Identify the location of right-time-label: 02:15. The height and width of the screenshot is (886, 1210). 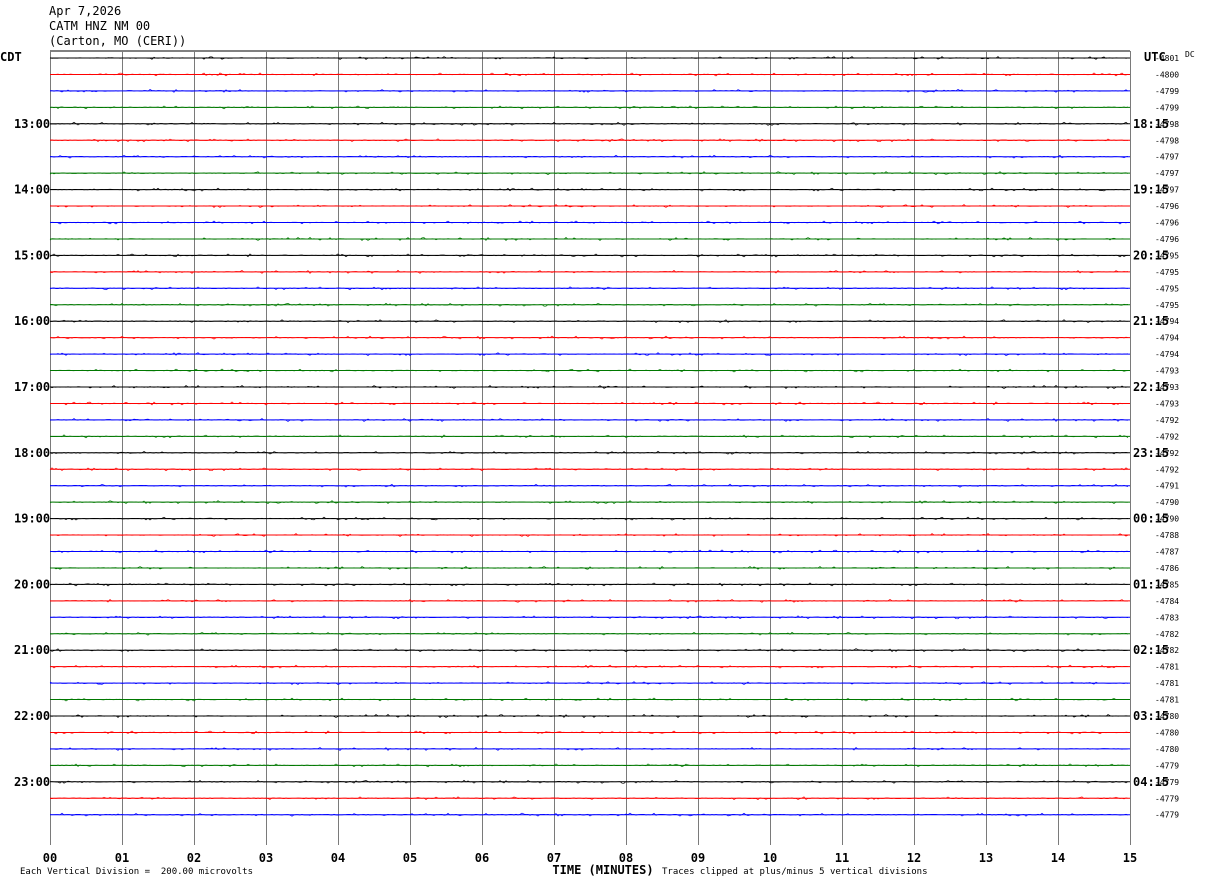
(1151, 650).